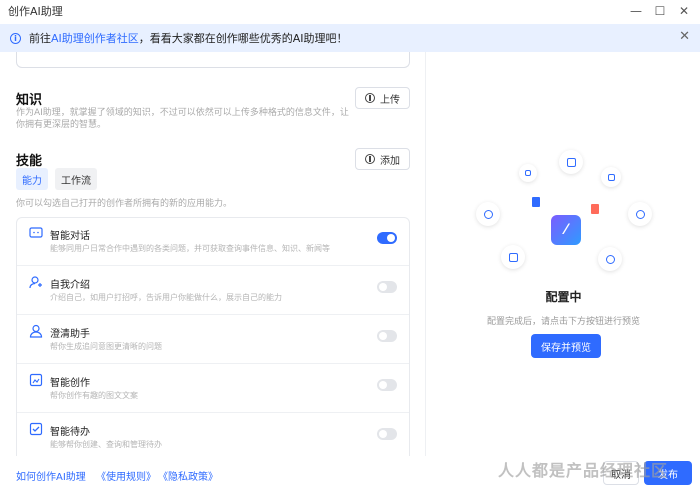 This screenshot has height=492, width=700. Describe the element at coordinates (566, 230) in the screenshot. I see `ai-logo-icon: ⁄` at that location.